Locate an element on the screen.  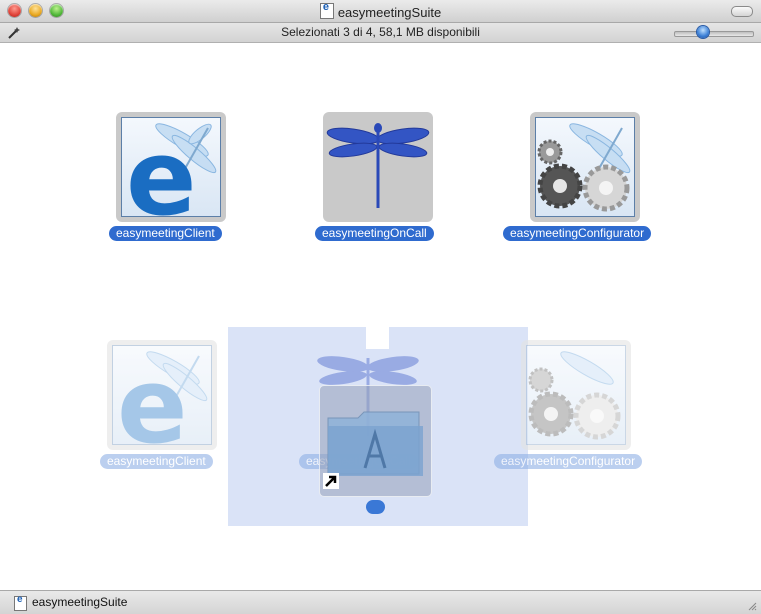
title-bar: easymeetingSuite is located at coordinates (380, 11).